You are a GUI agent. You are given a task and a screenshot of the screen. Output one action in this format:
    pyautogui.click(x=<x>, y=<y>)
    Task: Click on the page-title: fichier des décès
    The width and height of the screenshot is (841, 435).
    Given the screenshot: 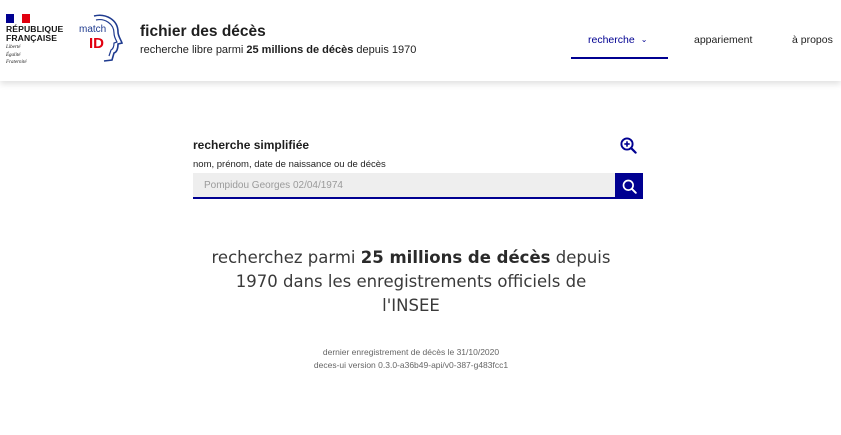 What is the action you would take?
    pyautogui.click(x=203, y=31)
    